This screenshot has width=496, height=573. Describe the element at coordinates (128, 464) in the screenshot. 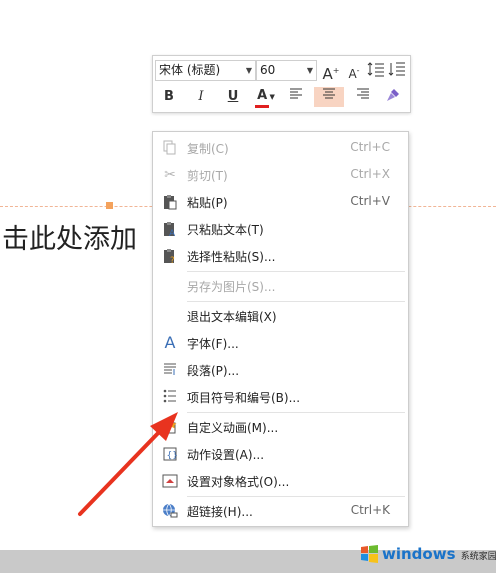

I see `annotation-arrow` at that location.